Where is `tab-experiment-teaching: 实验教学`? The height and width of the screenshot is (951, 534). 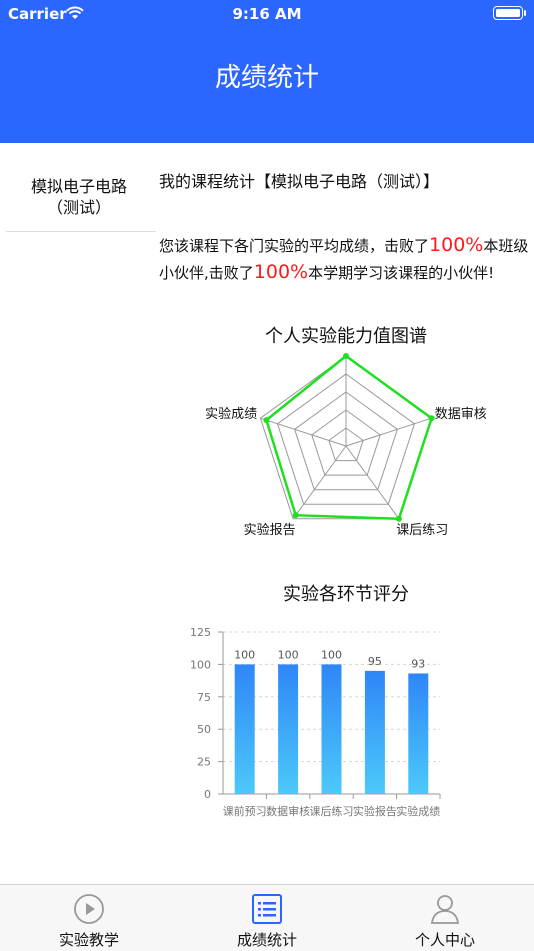
tab-experiment-teaching: 实验教学 is located at coordinates (89, 918).